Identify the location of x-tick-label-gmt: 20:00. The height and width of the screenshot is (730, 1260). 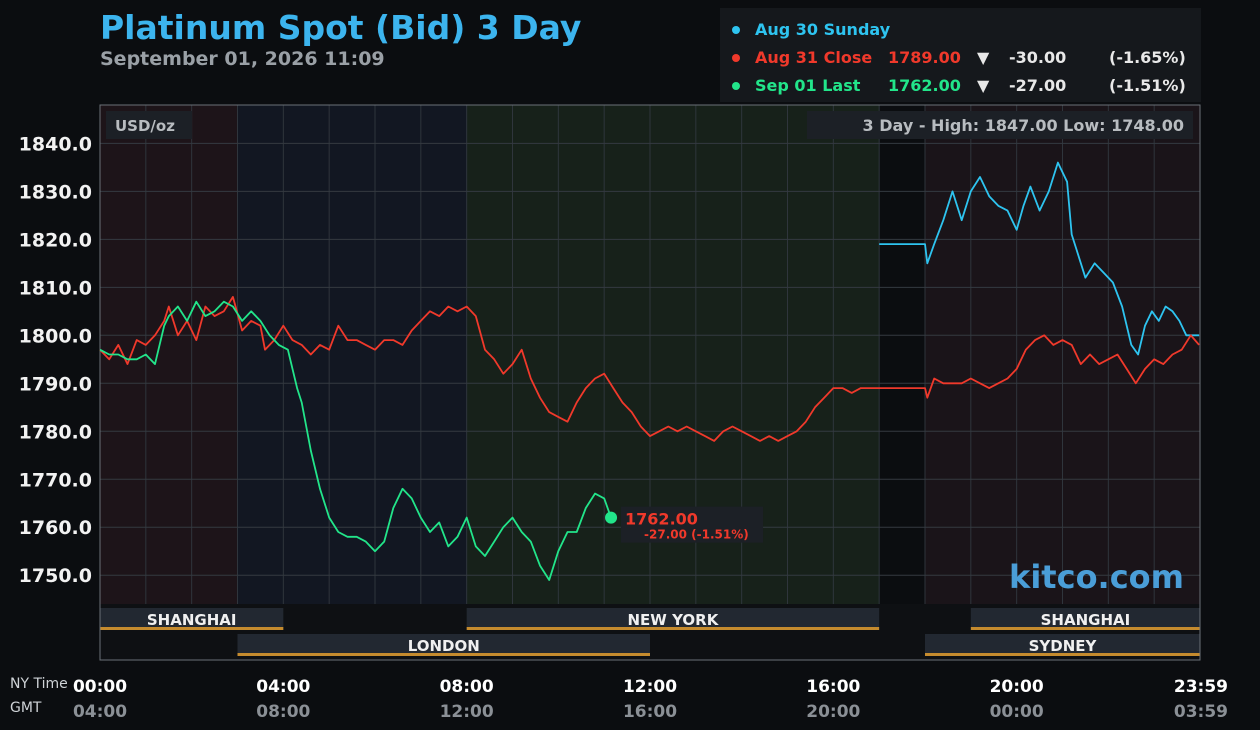
(833, 712).